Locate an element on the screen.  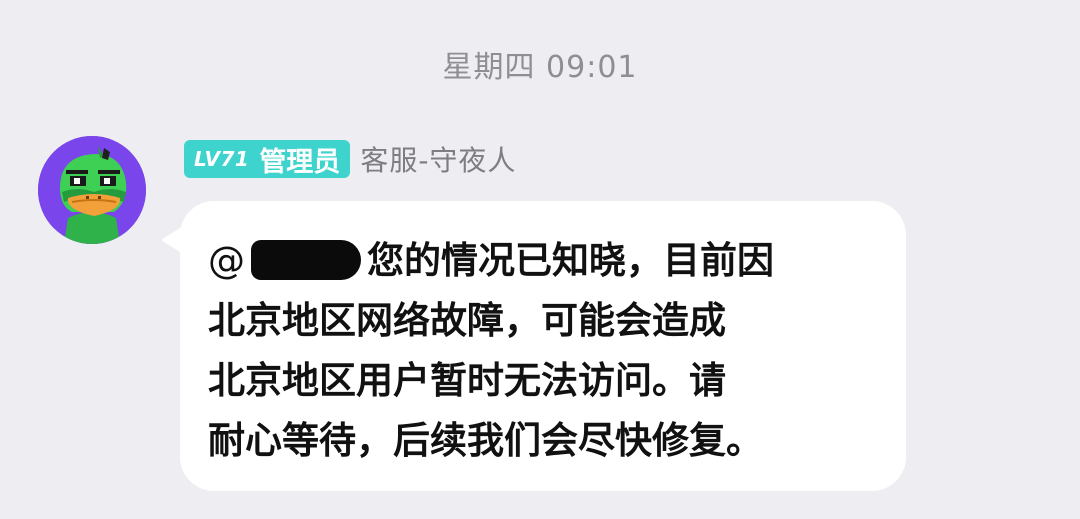
message-line: @ 您的情况已知晓，目前因 is located at coordinates (548, 261).